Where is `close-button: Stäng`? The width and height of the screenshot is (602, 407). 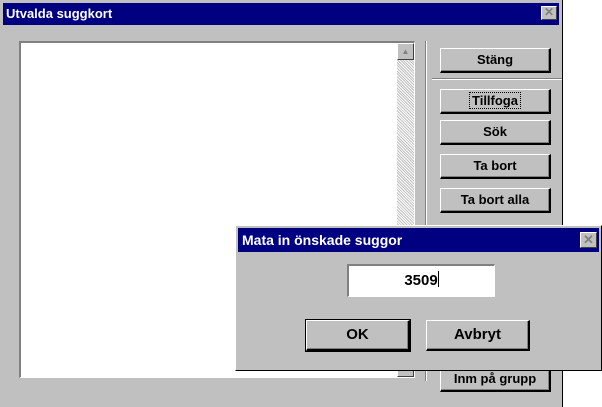 close-button: Stäng is located at coordinates (495, 60).